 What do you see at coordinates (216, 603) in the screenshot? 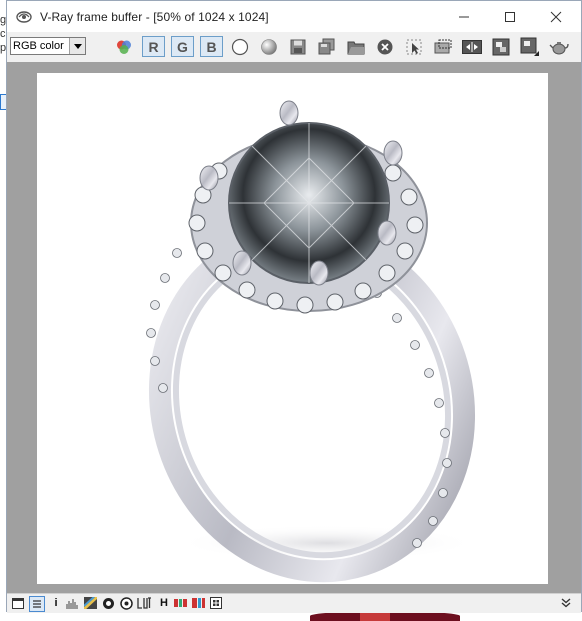
I see `test-resolution-icon` at bounding box center [216, 603].